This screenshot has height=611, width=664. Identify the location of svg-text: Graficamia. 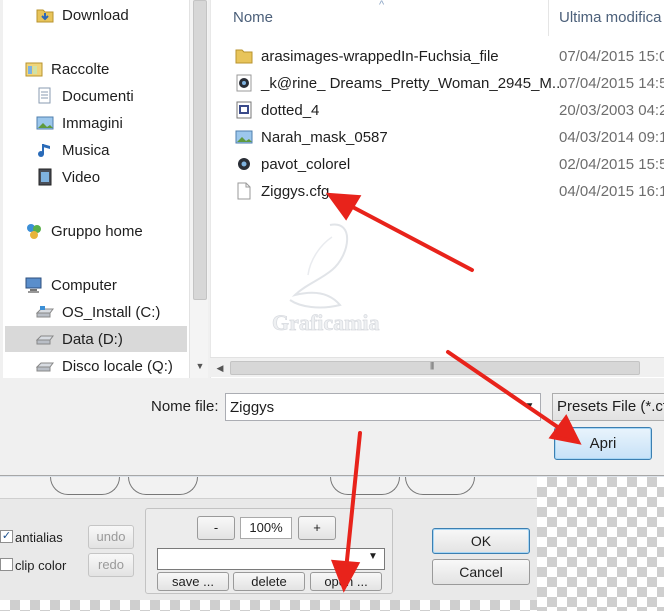
(326, 322).